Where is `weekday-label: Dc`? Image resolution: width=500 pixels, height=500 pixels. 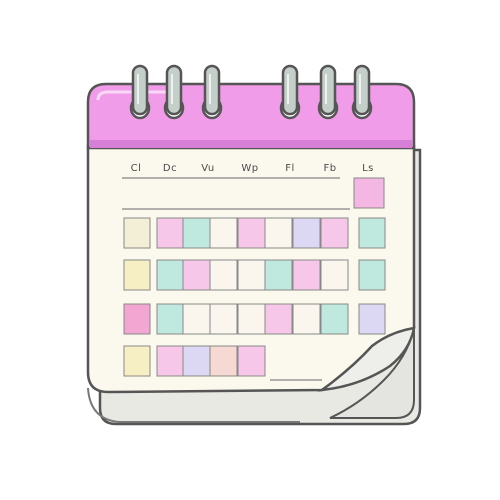
weekday-label: Dc is located at coordinates (170, 168).